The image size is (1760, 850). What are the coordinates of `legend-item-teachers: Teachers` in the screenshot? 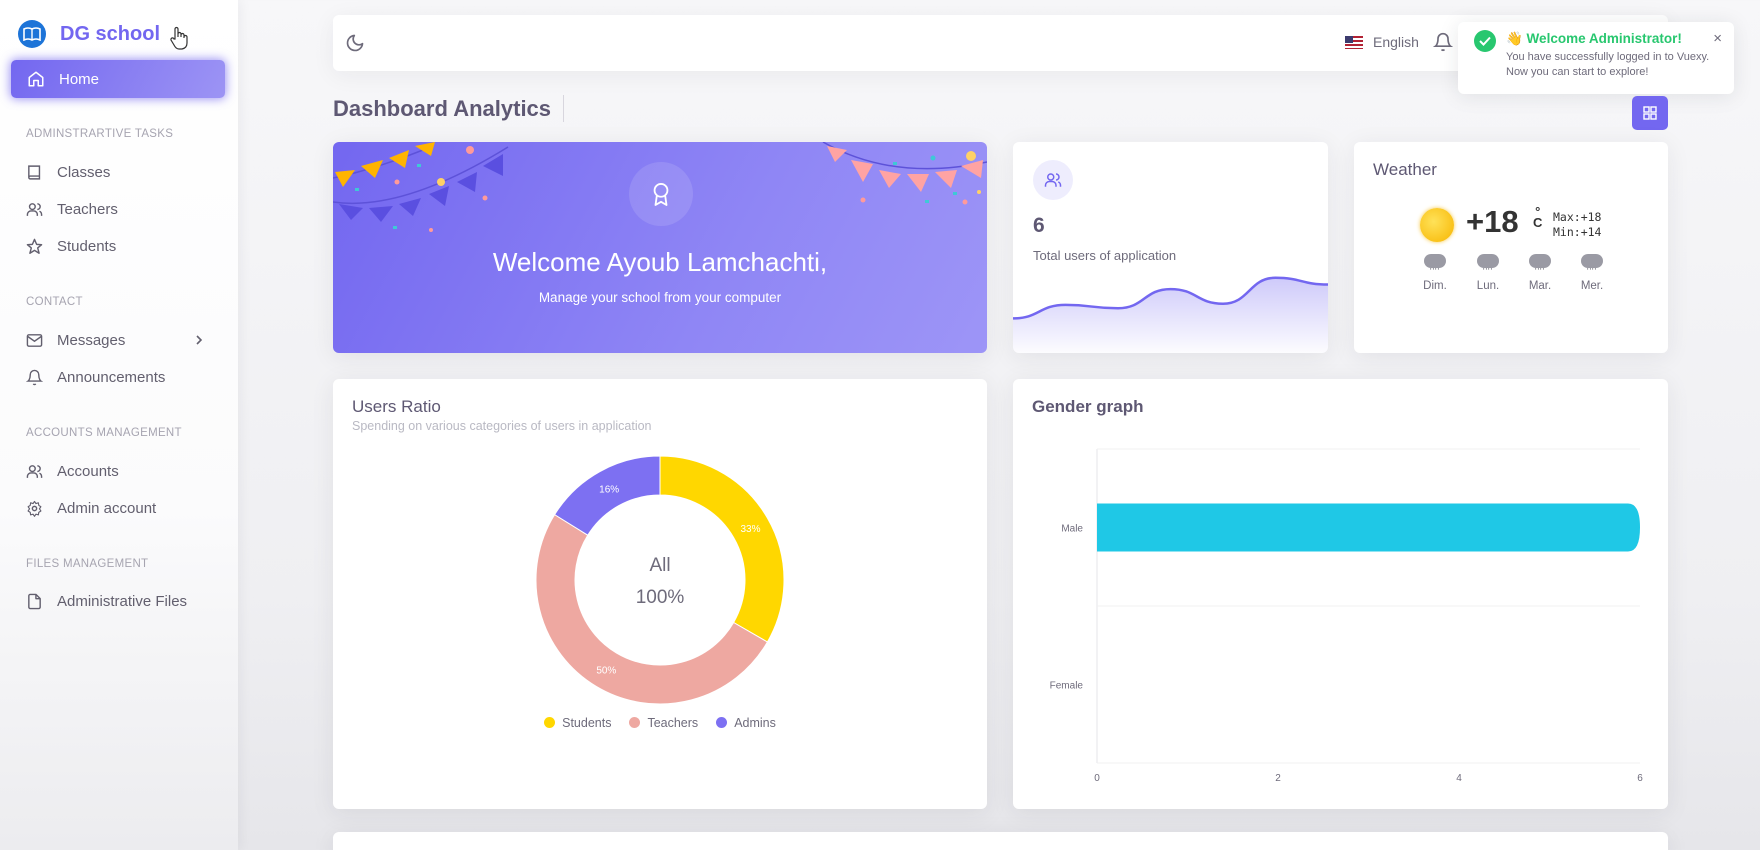 It's located at (663, 723).